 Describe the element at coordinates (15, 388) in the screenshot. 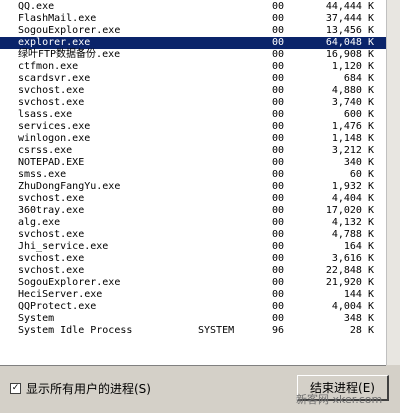

I see `show-all-users-checkbox: ✓` at that location.